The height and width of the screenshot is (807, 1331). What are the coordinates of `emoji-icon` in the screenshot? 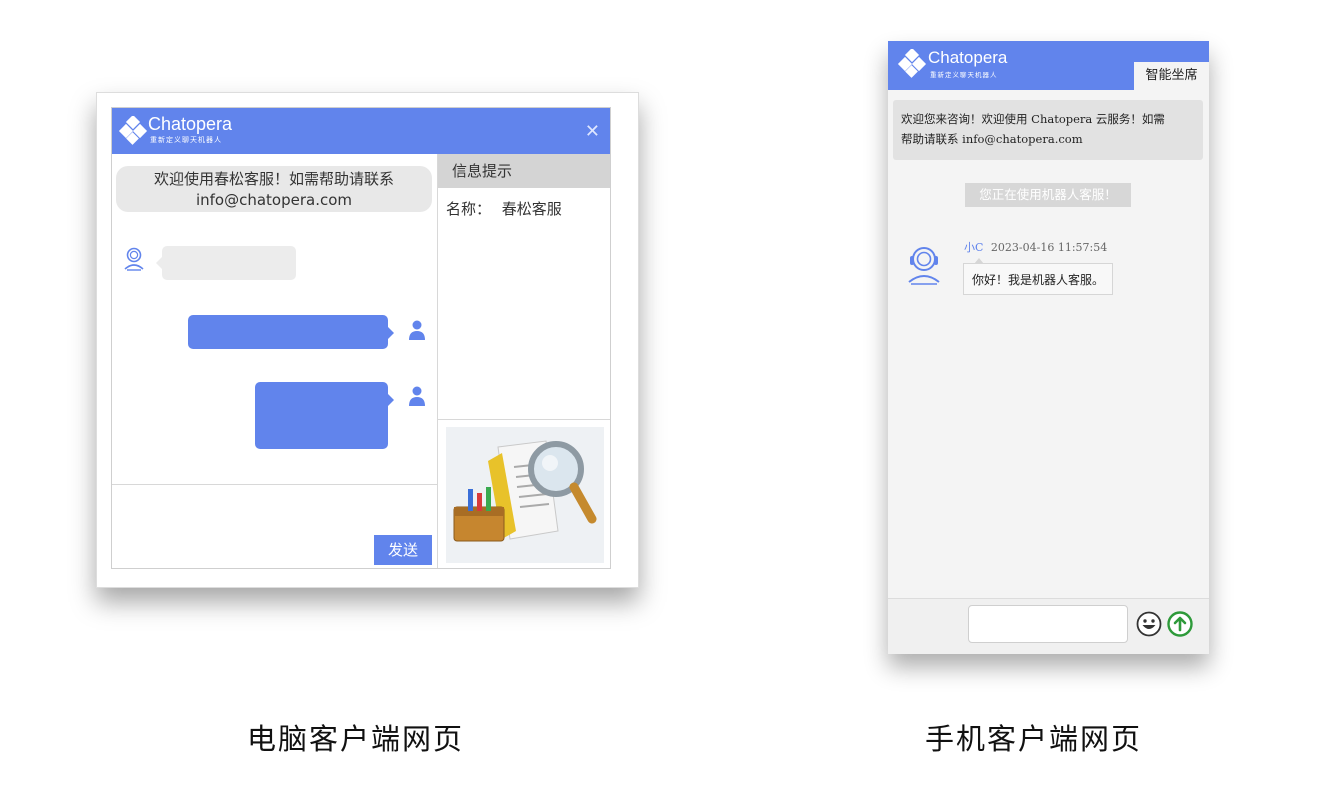 It's located at (1149, 624).